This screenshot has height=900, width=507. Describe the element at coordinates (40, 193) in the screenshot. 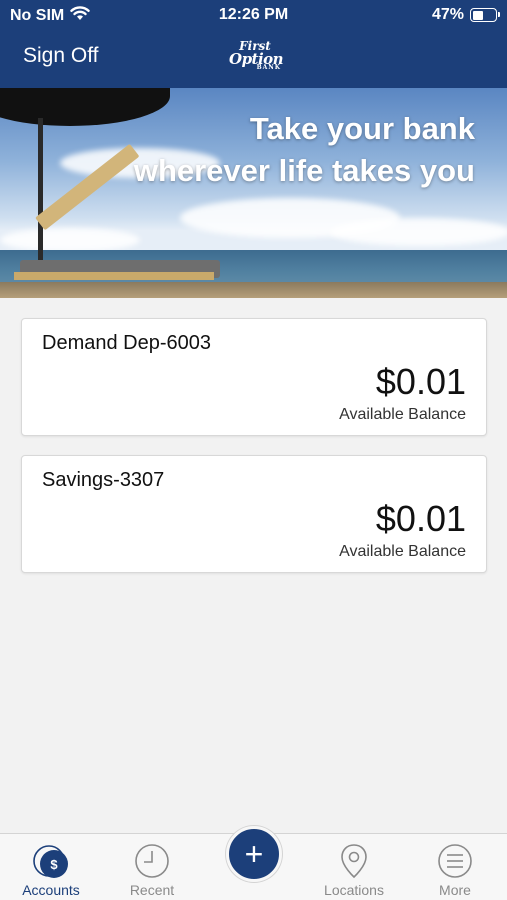

I see `umbrella-pole` at that location.